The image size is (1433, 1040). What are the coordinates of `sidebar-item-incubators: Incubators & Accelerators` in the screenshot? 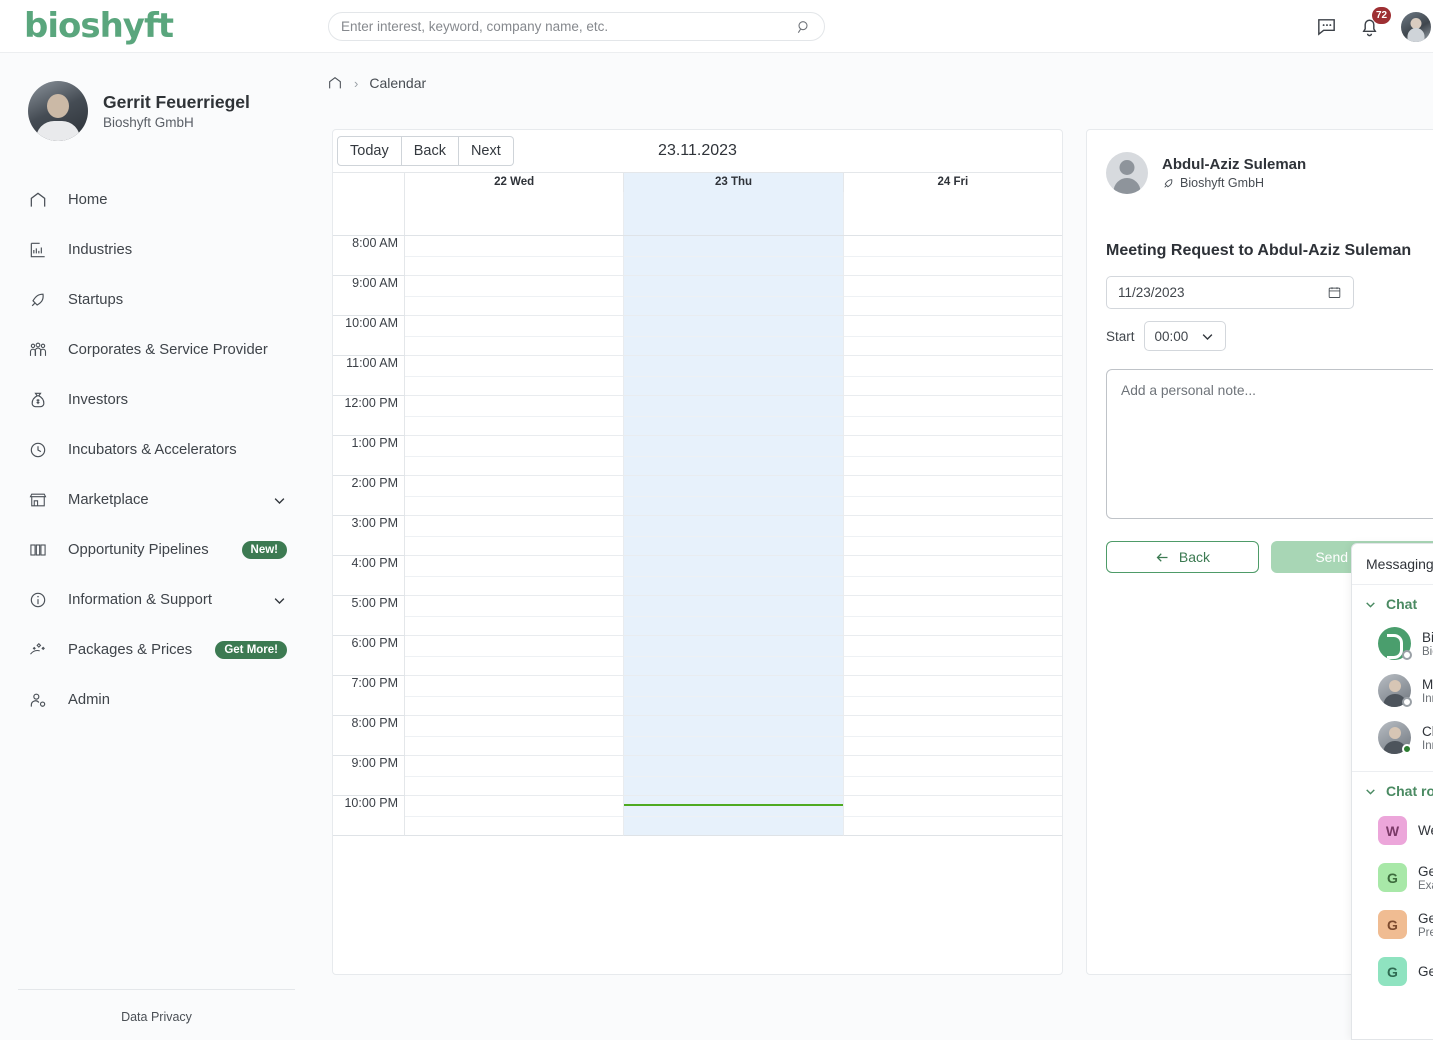 It's located at (156, 450).